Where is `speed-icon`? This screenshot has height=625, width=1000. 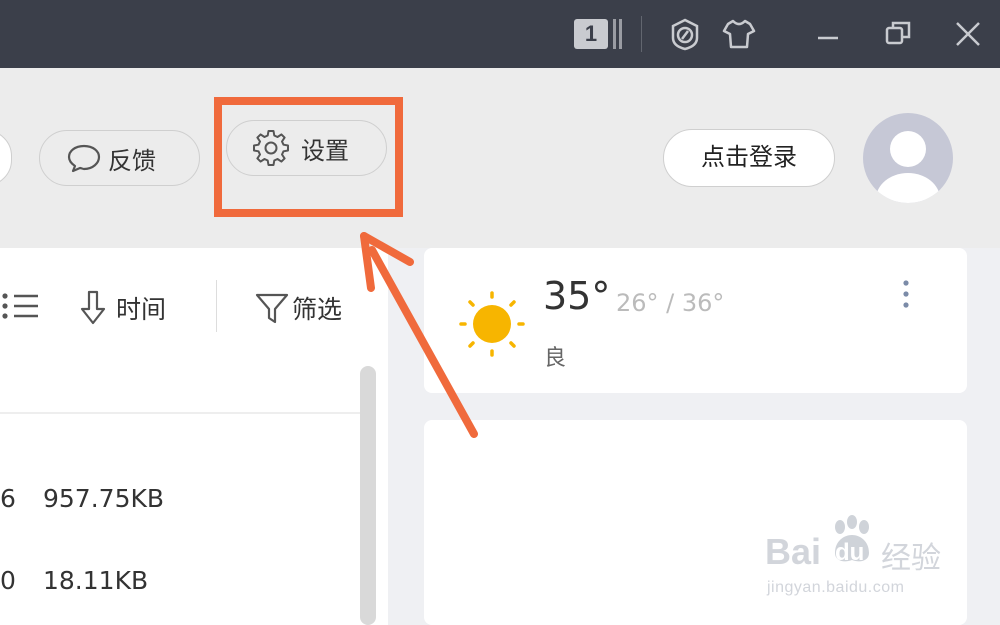
speed-icon is located at coordinates (685, 34).